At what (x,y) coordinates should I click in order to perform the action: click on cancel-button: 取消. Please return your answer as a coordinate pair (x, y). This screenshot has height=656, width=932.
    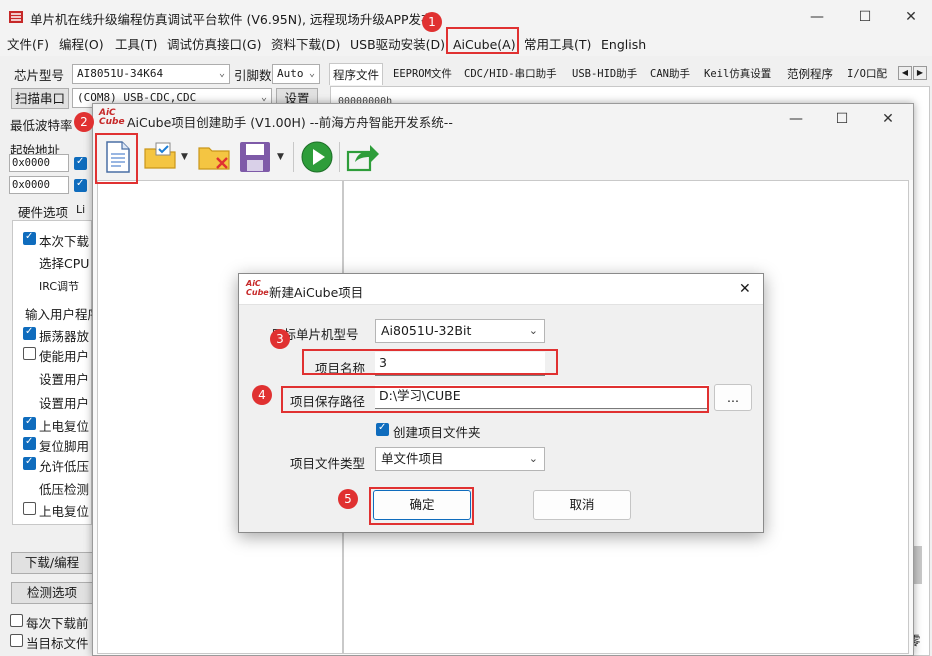
    Looking at the image, I should click on (582, 505).